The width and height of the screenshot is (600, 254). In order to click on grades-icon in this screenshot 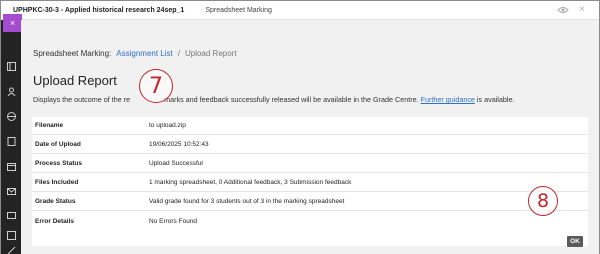, I will do `click(11, 235)`.